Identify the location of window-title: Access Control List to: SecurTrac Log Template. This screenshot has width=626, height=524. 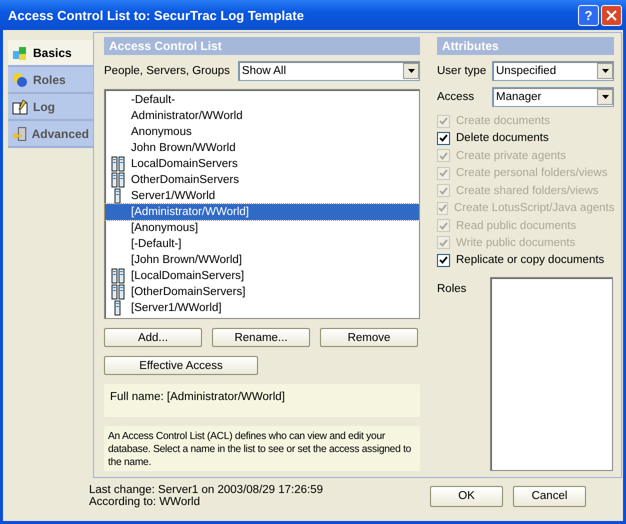
(156, 15).